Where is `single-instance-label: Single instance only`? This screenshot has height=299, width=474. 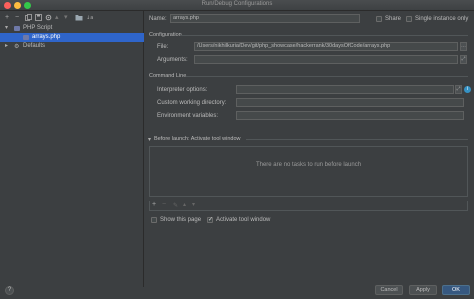 single-instance-label: Single instance only is located at coordinates (442, 19).